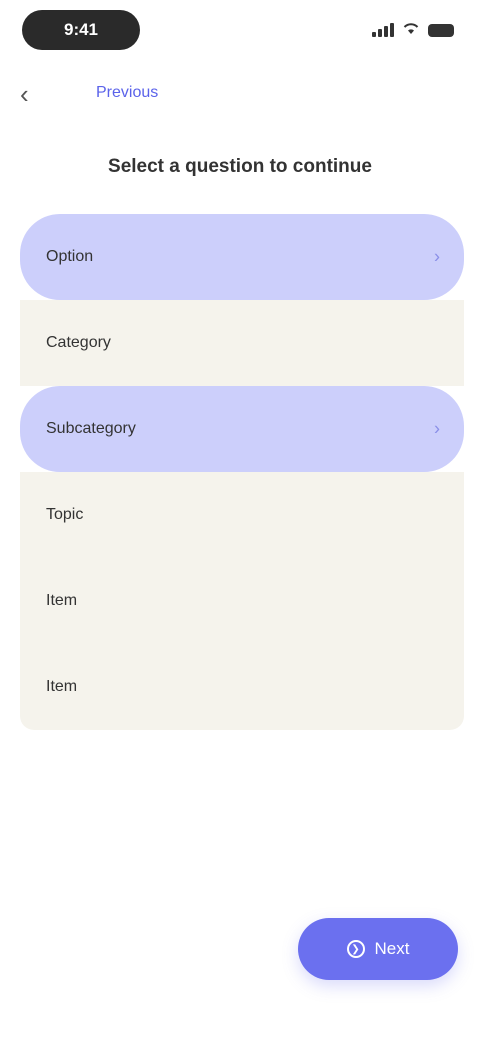 The height and width of the screenshot is (1040, 480). Describe the element at coordinates (240, 32) in the screenshot. I see `status-bar: 9:41` at that location.